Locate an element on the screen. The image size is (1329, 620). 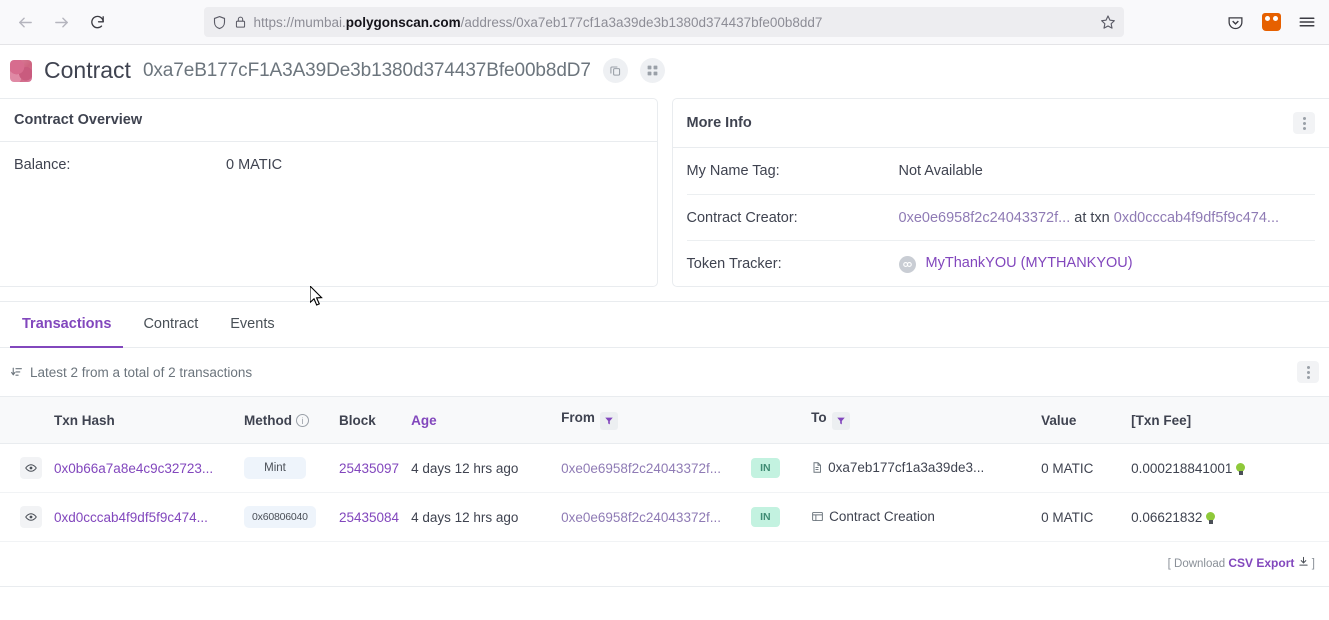
navigation-buttons is located at coordinates (61, 22).